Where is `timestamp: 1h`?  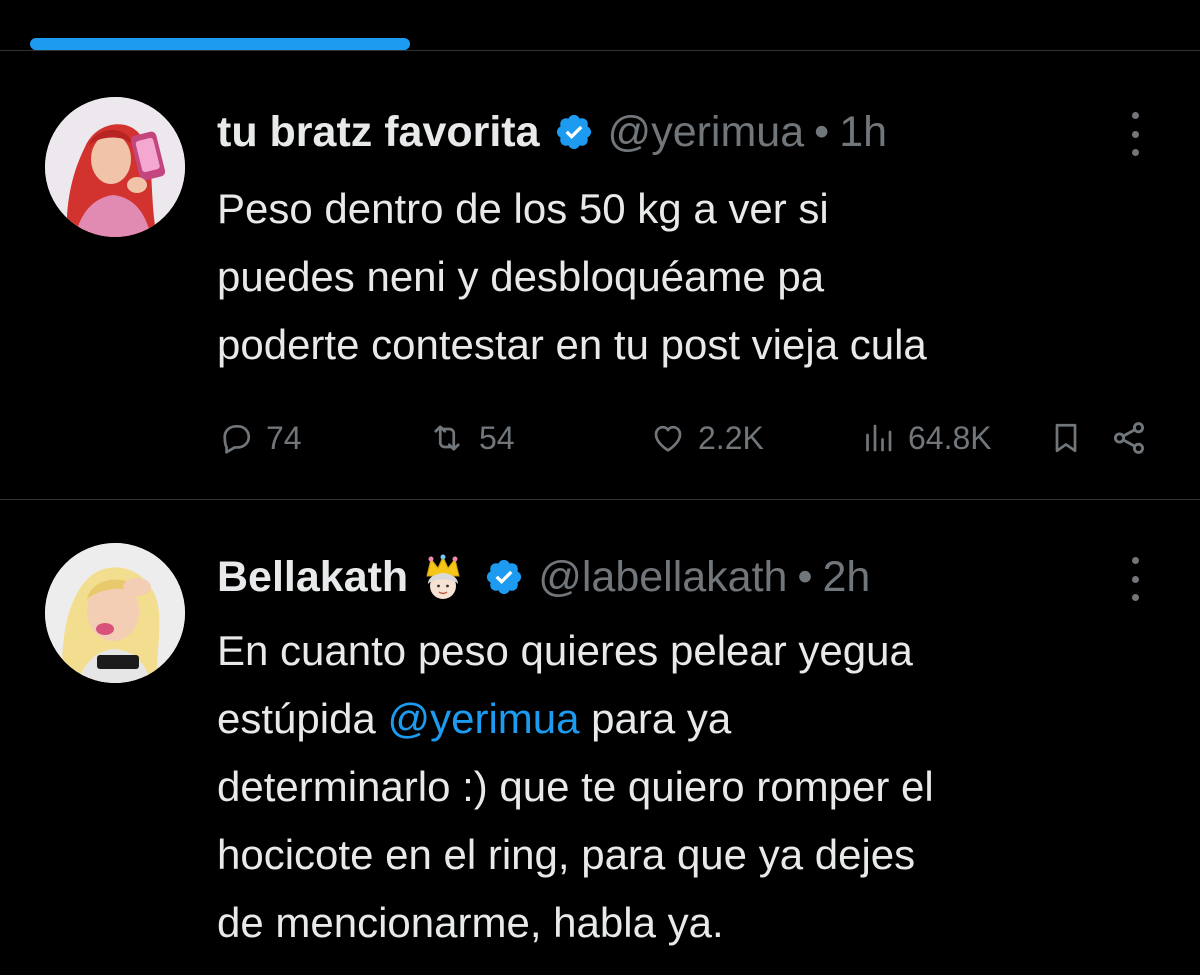
timestamp: 1h is located at coordinates (863, 132).